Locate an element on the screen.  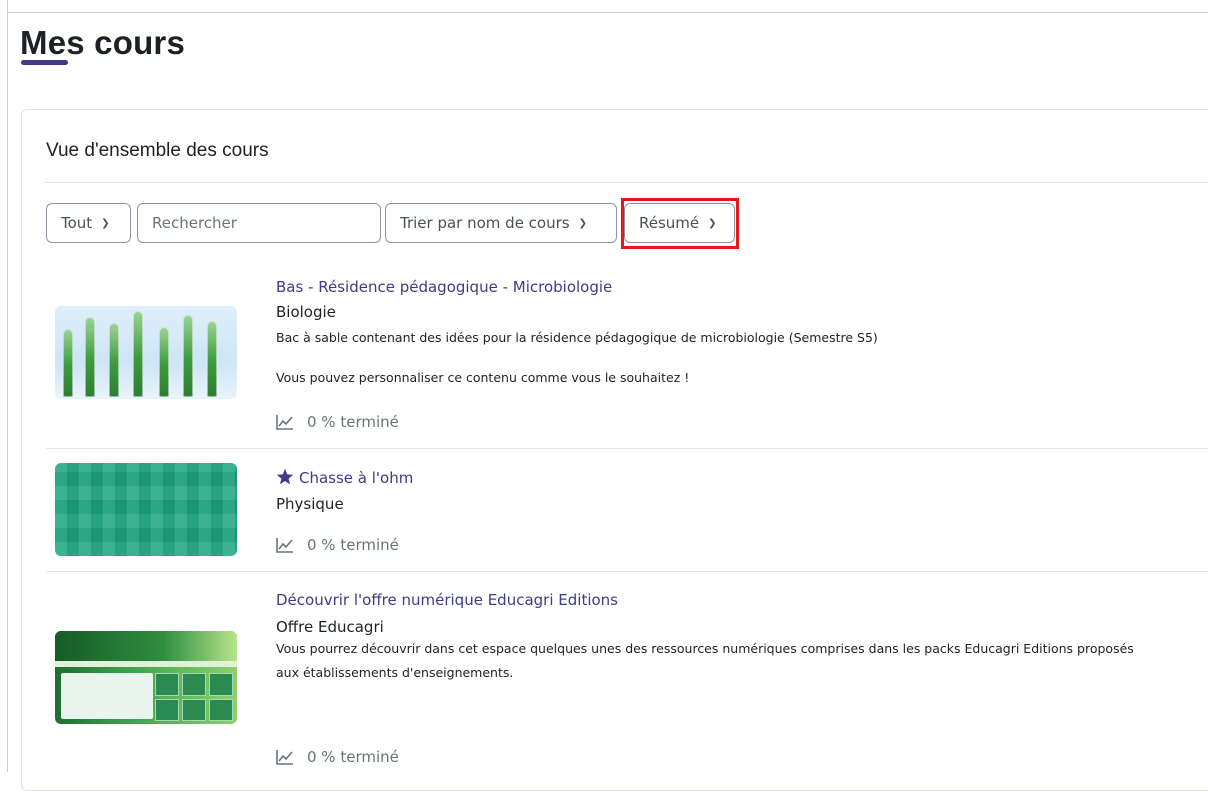
sort-label: Trier par nom de cours is located at coordinates (485, 223).